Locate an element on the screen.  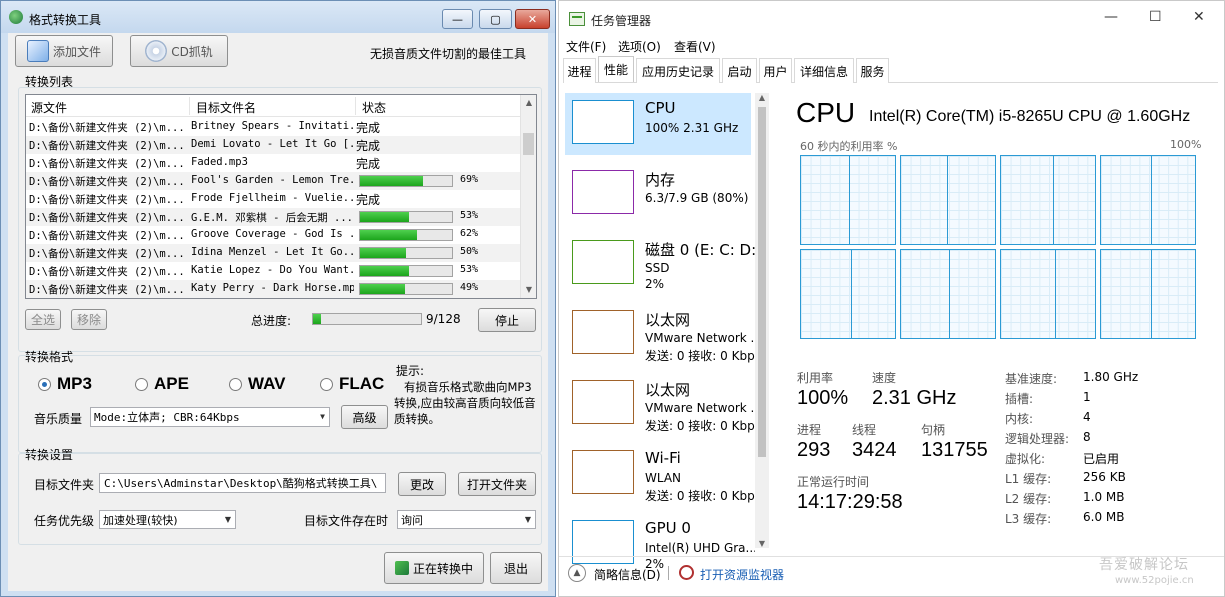
resource-monitor-link: 打开资源监视器 is located at coordinates (742, 574).